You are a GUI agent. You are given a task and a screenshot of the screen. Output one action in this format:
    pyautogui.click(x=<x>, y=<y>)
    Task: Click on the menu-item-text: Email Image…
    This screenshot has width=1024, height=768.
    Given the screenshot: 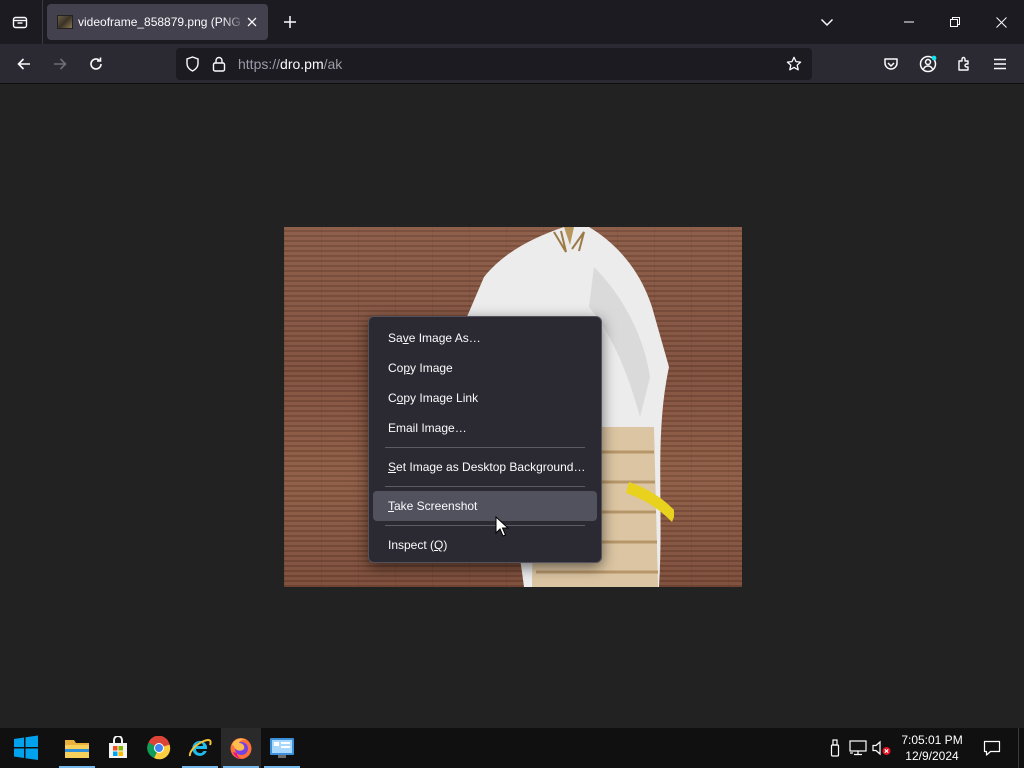 What is the action you would take?
    pyautogui.click(x=427, y=428)
    